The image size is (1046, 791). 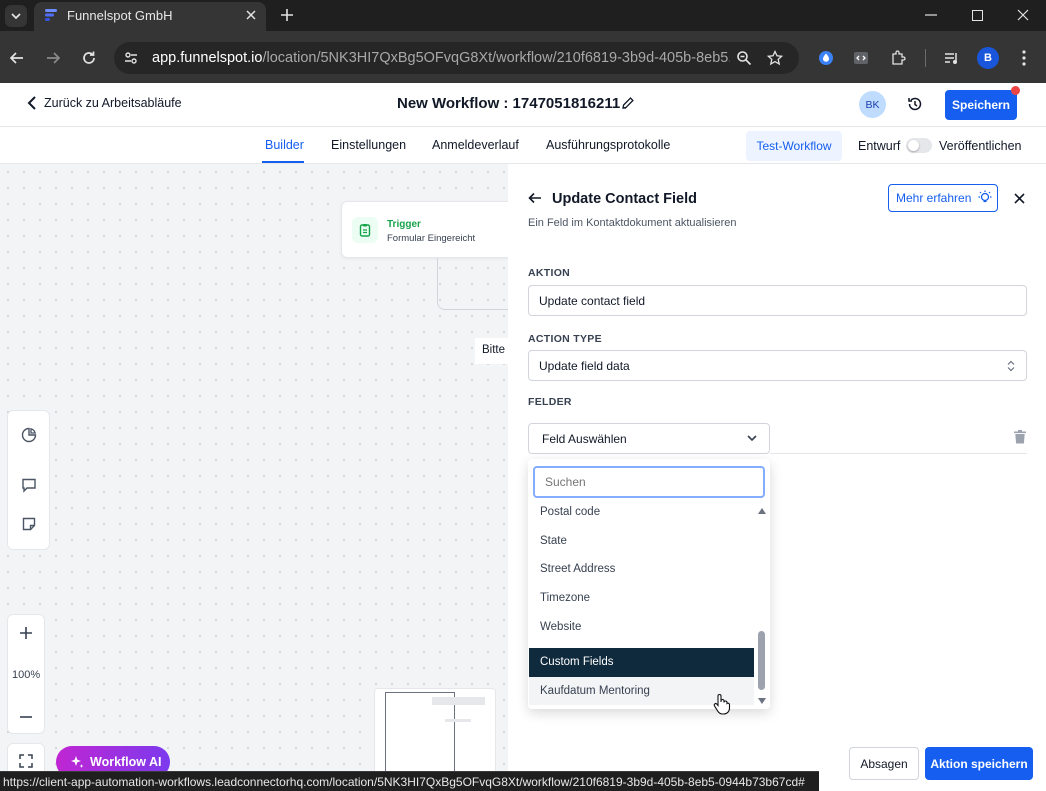 I want to click on profile-initial: B, so click(x=988, y=58).